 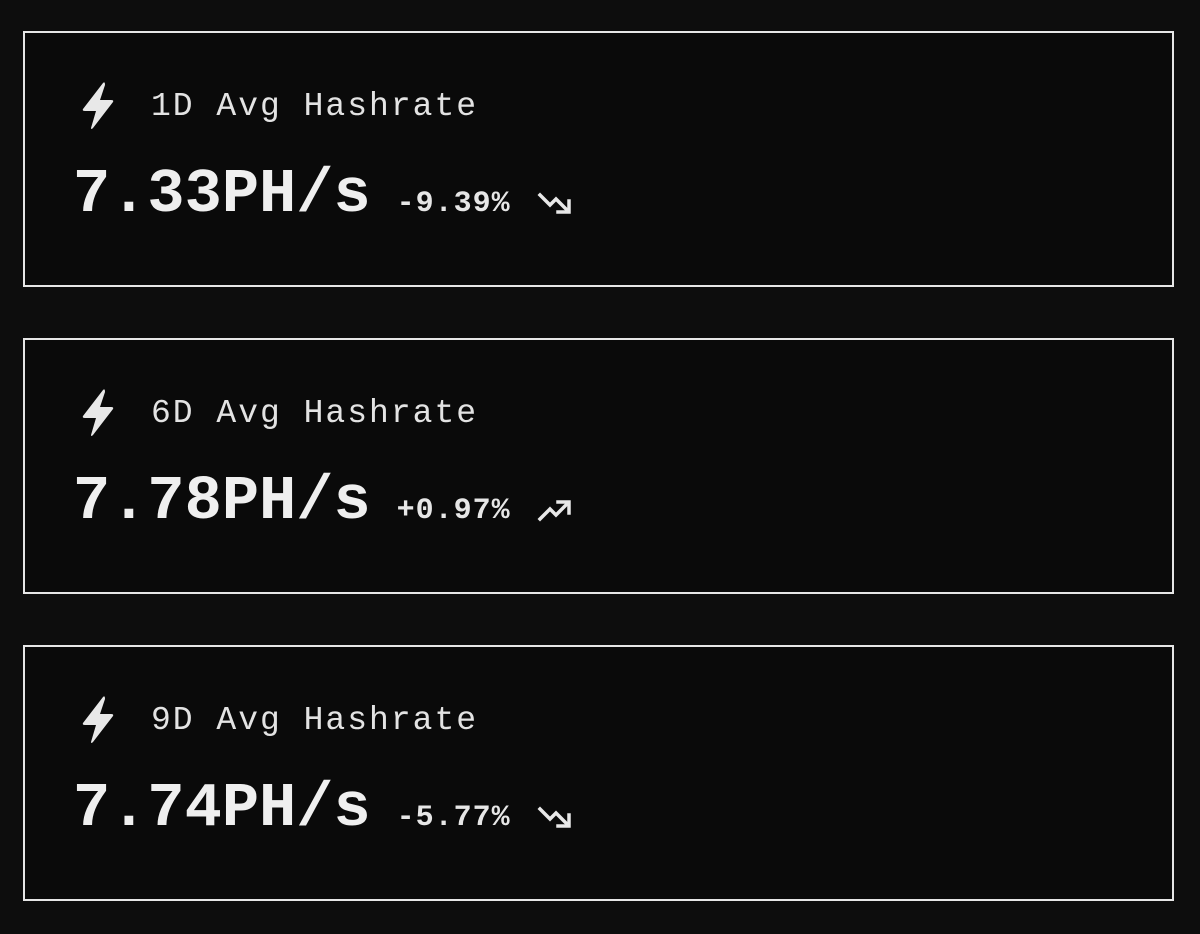 I want to click on card-label: 9D Avg Hashrate, so click(x=315, y=720).